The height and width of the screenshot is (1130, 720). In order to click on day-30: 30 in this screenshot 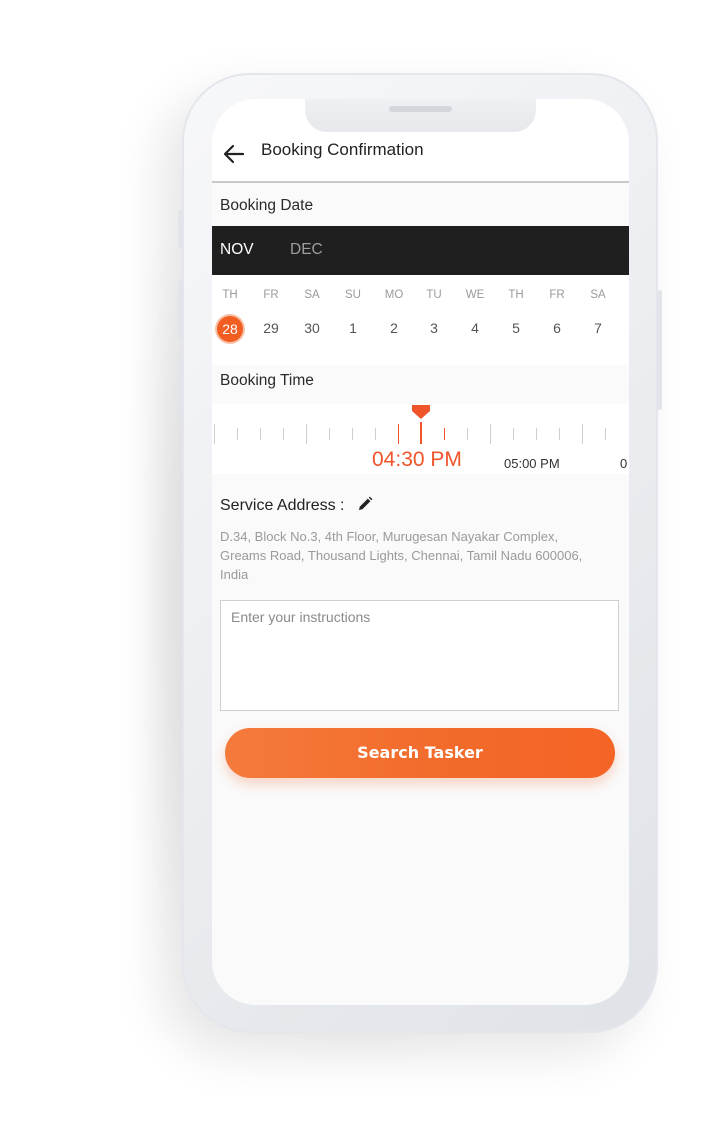, I will do `click(312, 328)`.